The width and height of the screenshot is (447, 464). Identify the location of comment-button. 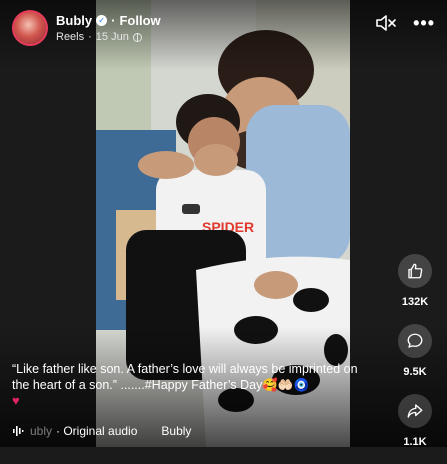
(415, 341).